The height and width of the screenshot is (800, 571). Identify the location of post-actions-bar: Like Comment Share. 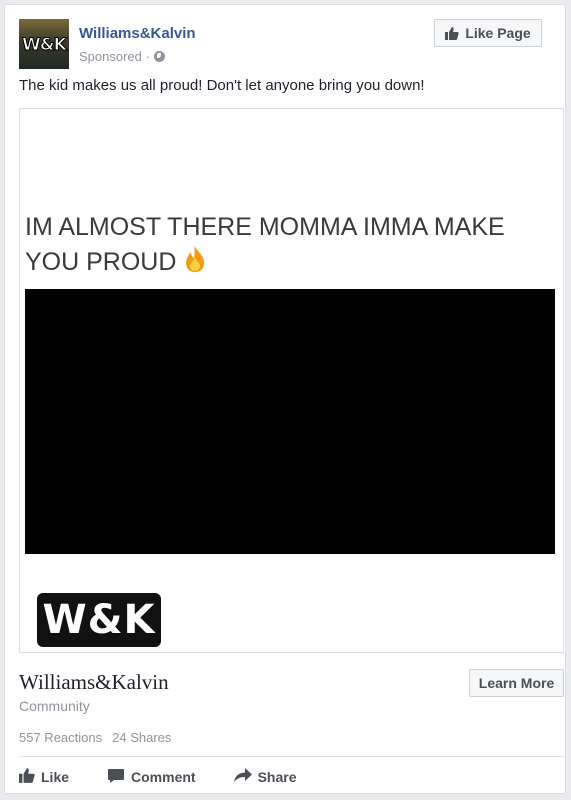
(158, 777).